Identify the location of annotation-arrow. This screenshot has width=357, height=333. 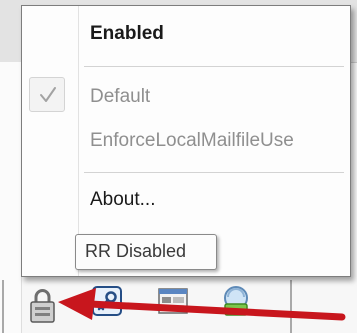
(202, 304).